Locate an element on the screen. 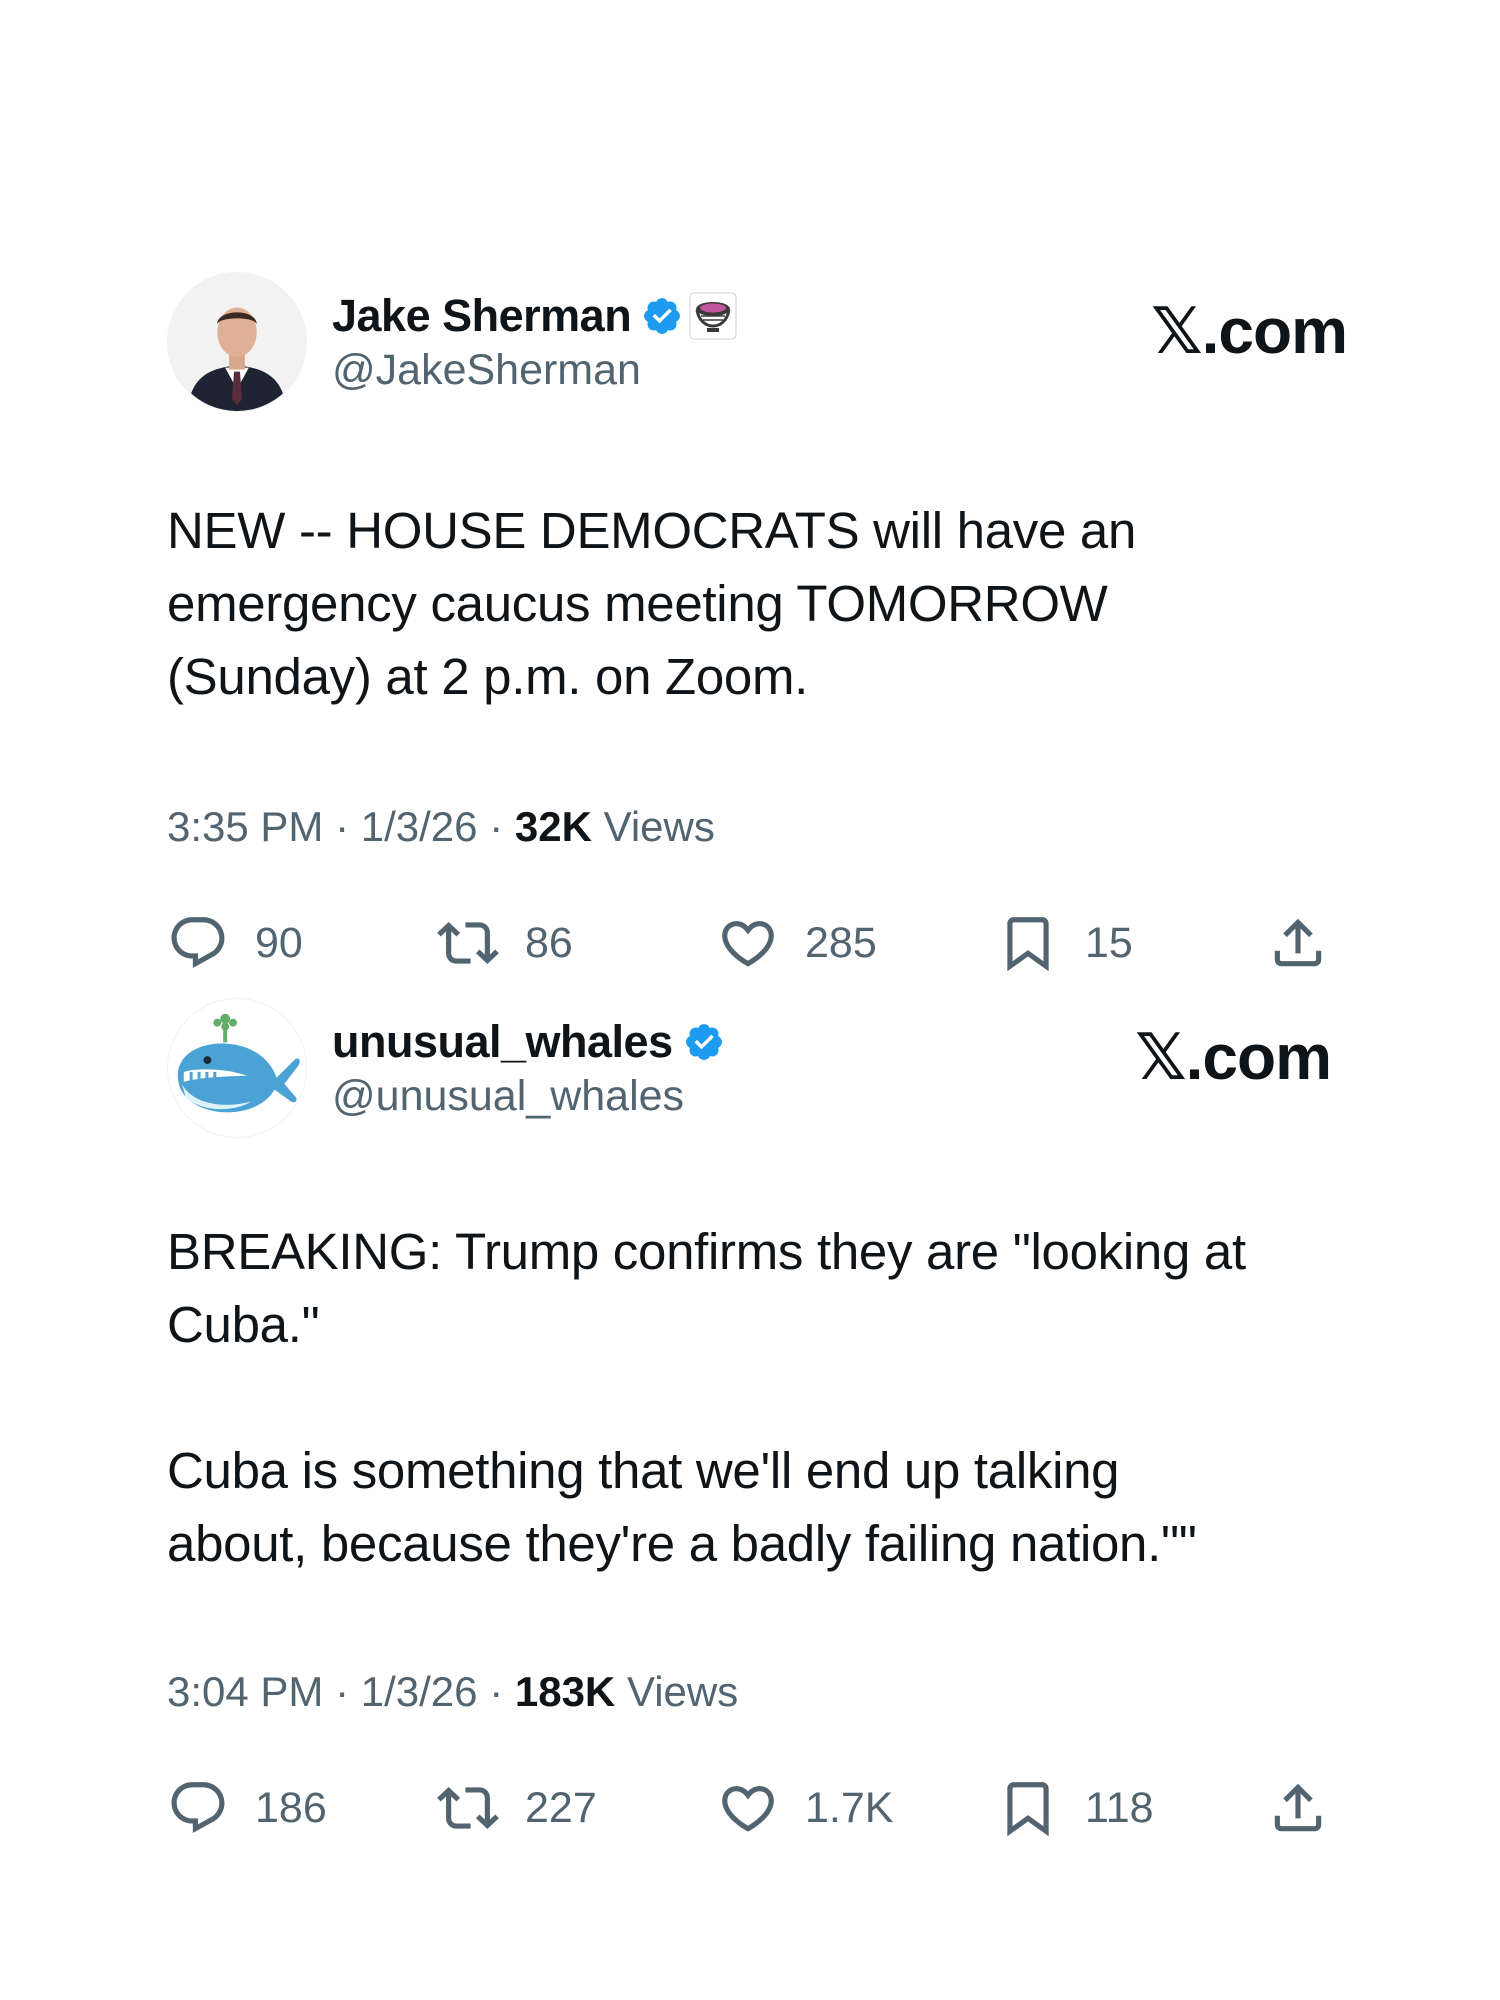  views-count: 32K is located at coordinates (553, 826).